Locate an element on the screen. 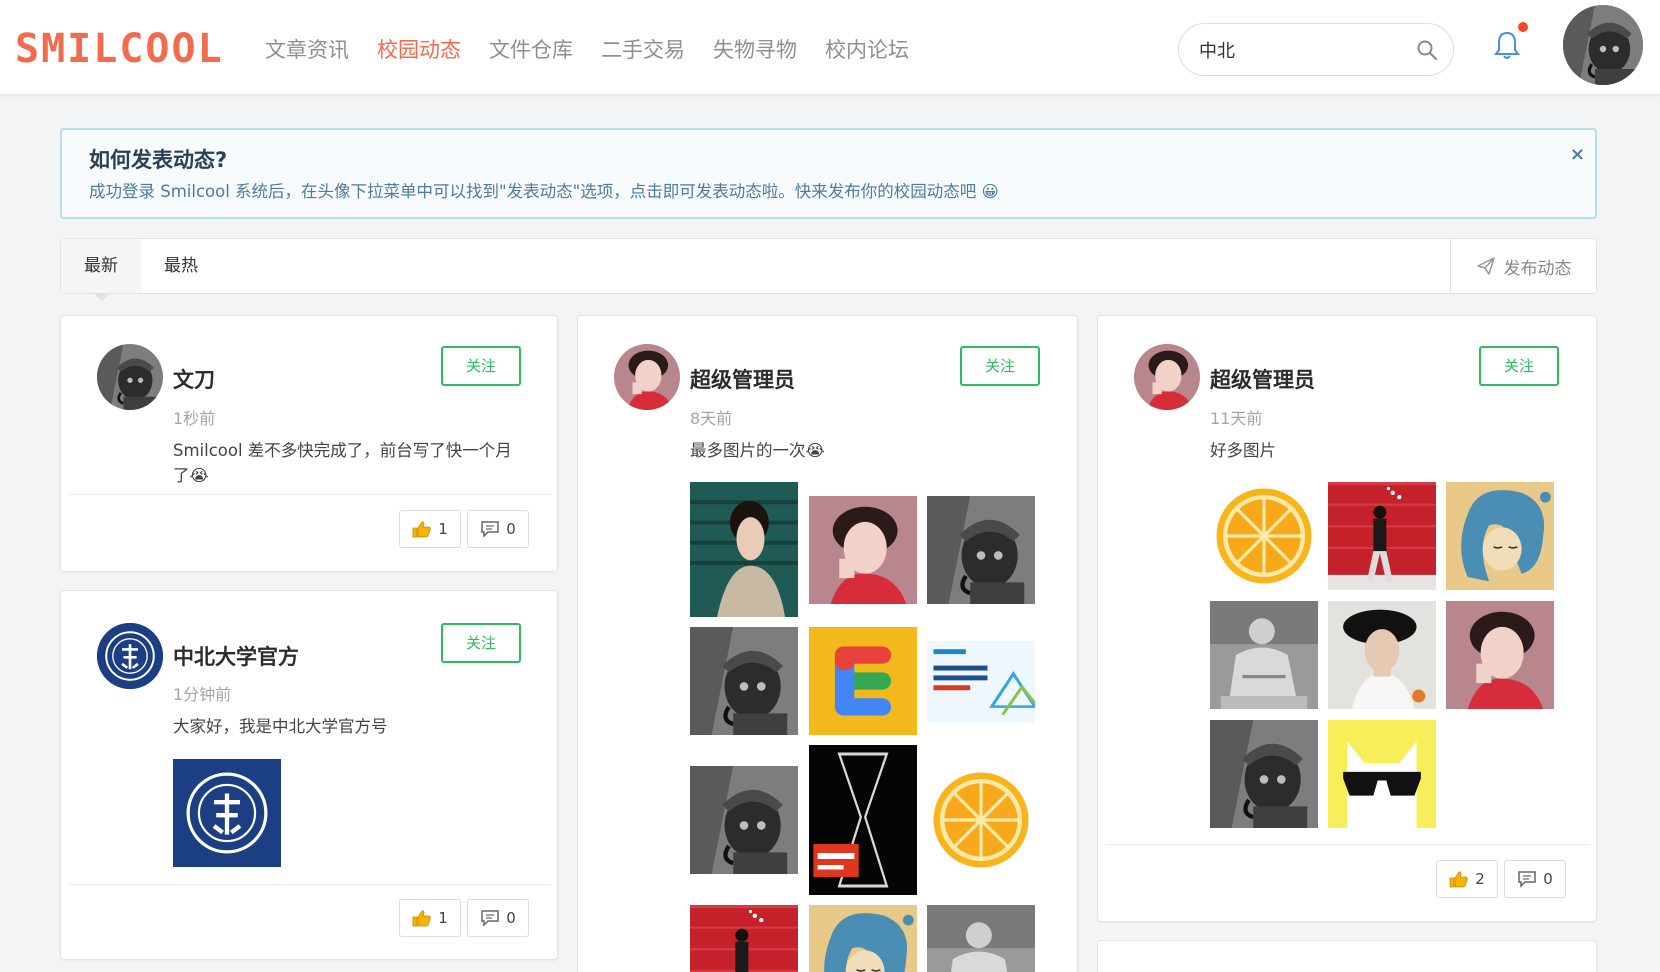 This screenshot has height=972, width=1660. active-tab-pointer is located at coordinates (102, 297).